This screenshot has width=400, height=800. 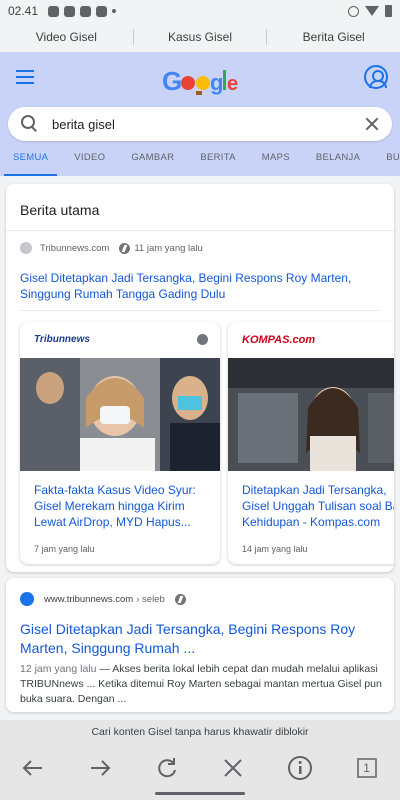 What do you see at coordinates (89, 599) in the screenshot?
I see `result-domain: www.tribunnews.com` at bounding box center [89, 599].